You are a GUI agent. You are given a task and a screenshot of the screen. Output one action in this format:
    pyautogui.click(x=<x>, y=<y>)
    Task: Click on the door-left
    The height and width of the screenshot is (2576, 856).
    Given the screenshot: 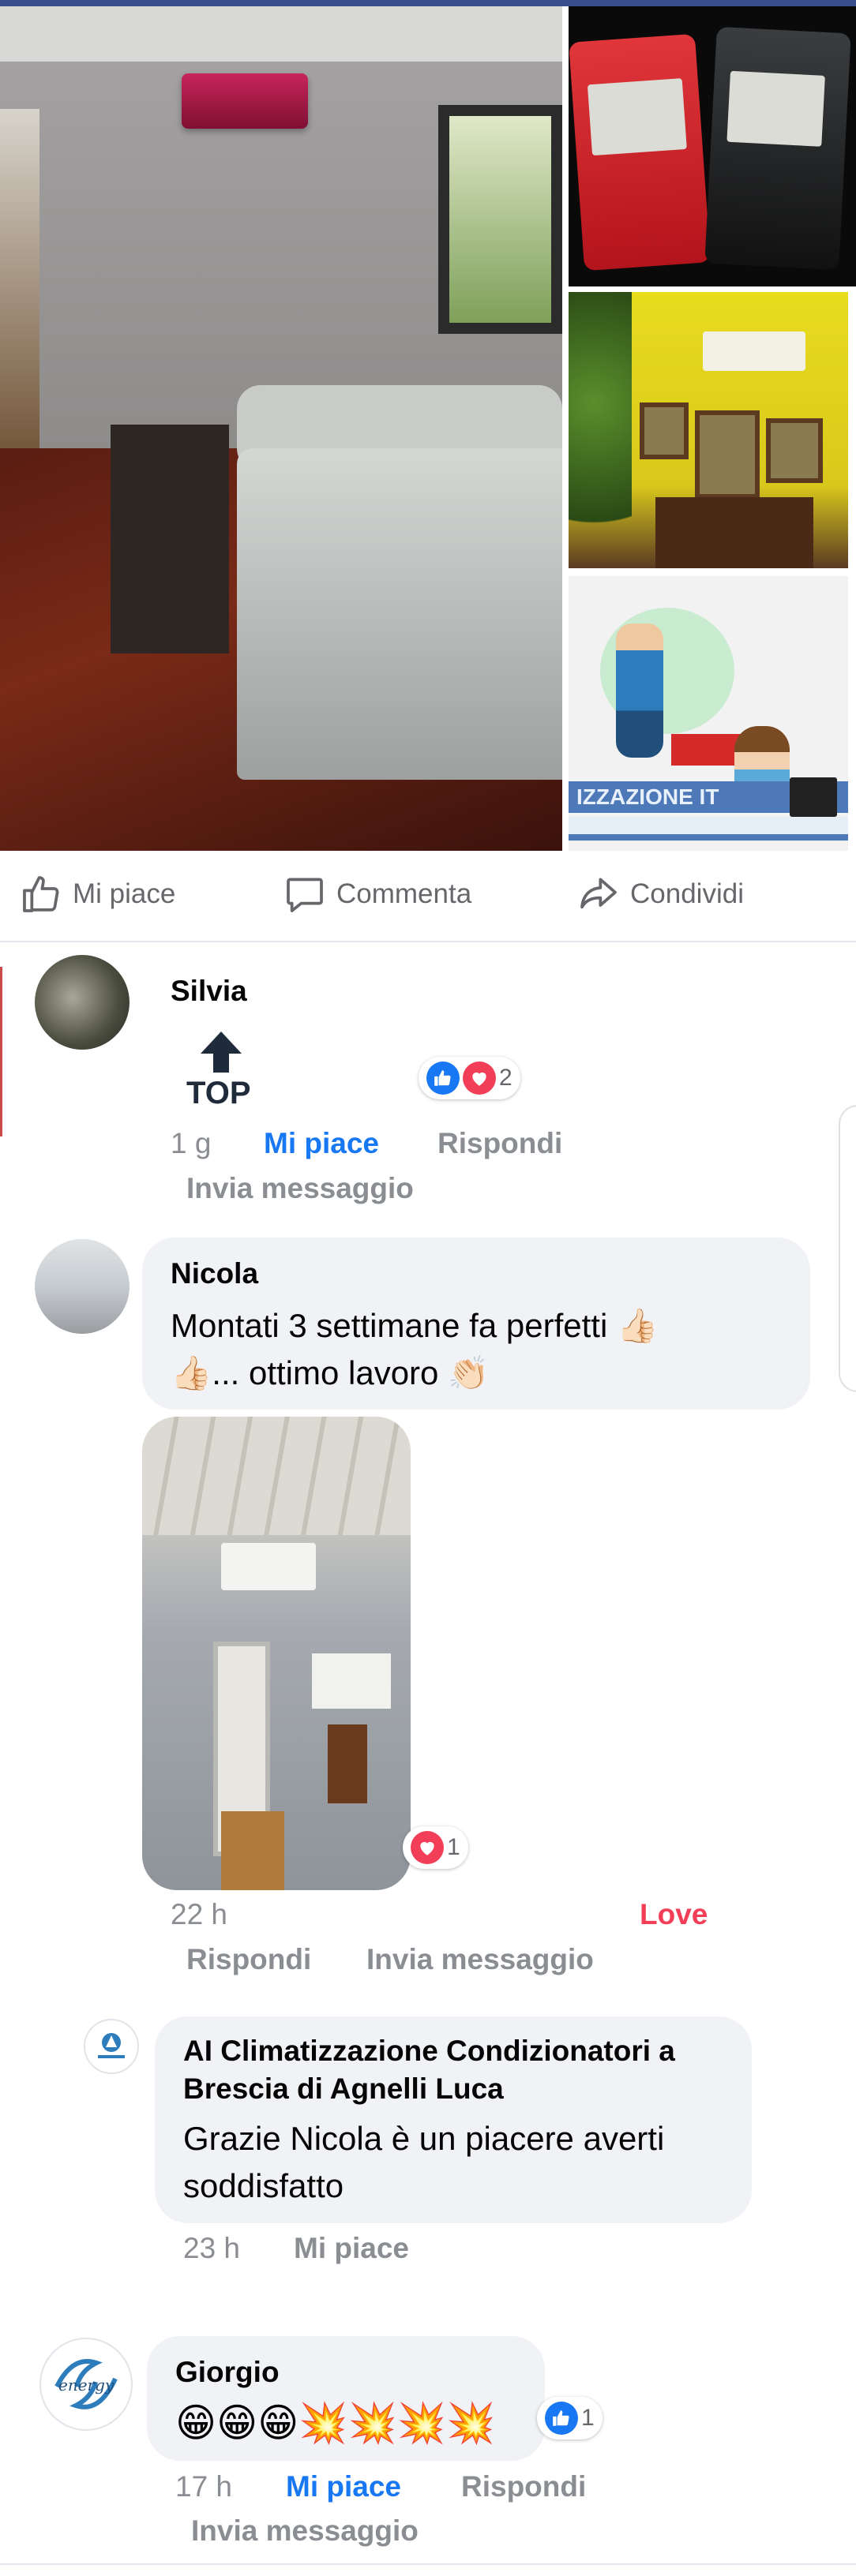 What is the action you would take?
    pyautogui.click(x=19, y=290)
    